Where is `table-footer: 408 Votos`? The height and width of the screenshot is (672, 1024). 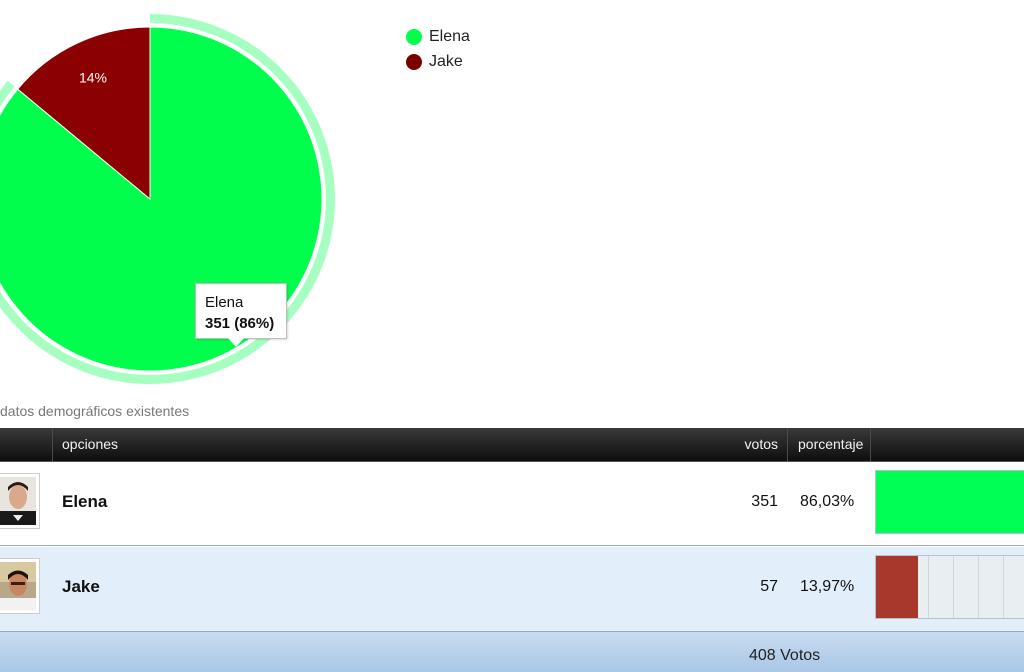
table-footer: 408 Votos is located at coordinates (512, 652).